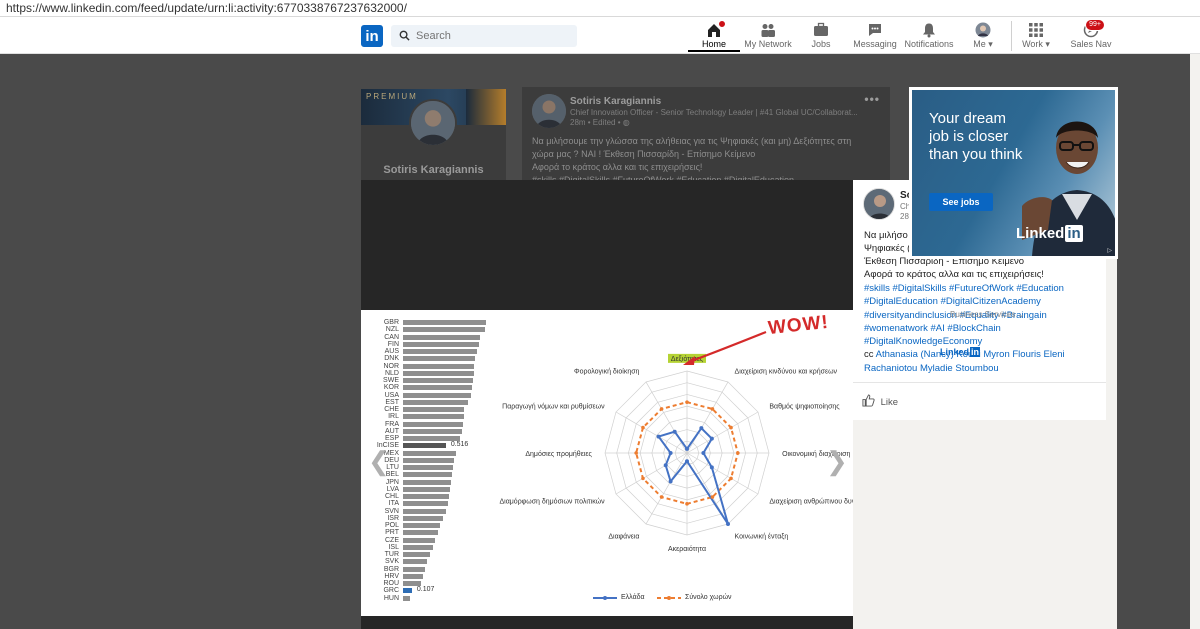 This screenshot has height=629, width=1200. I want to click on briefcase-icon, so click(821, 30).